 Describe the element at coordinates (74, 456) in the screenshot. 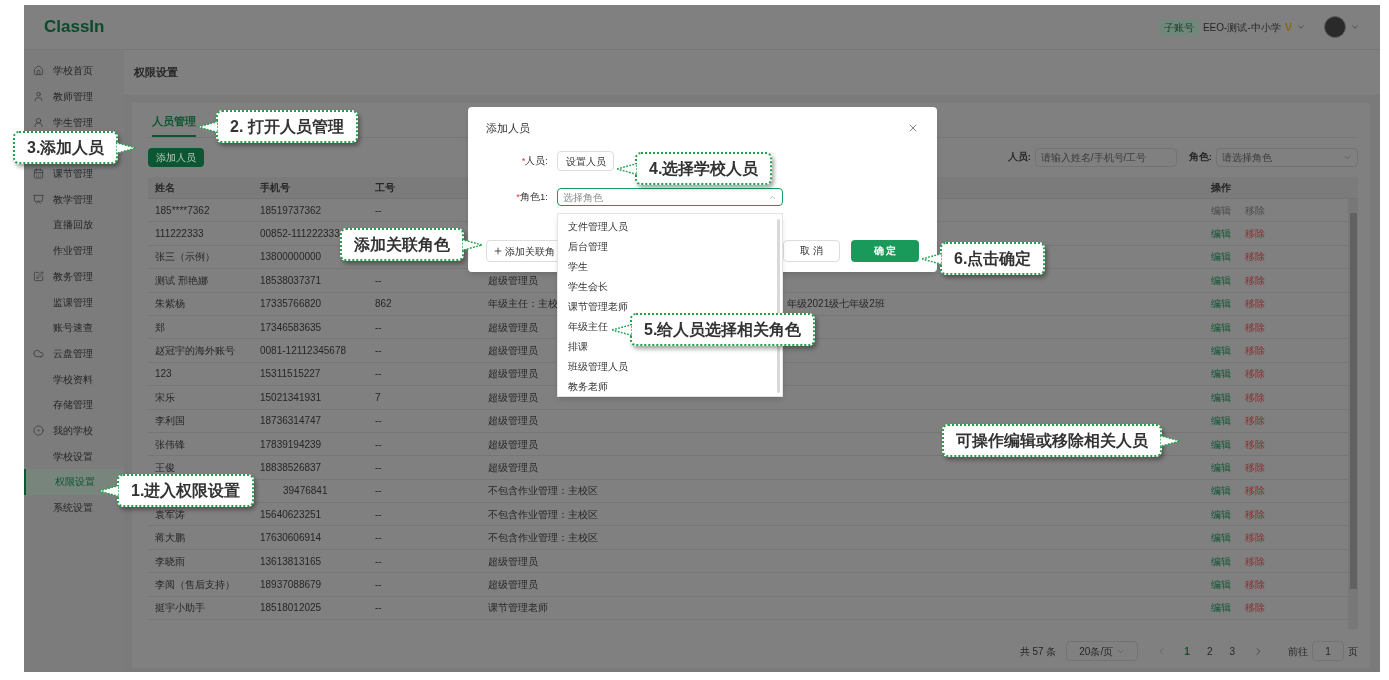

I see `sidebar-item: 学校设置` at that location.